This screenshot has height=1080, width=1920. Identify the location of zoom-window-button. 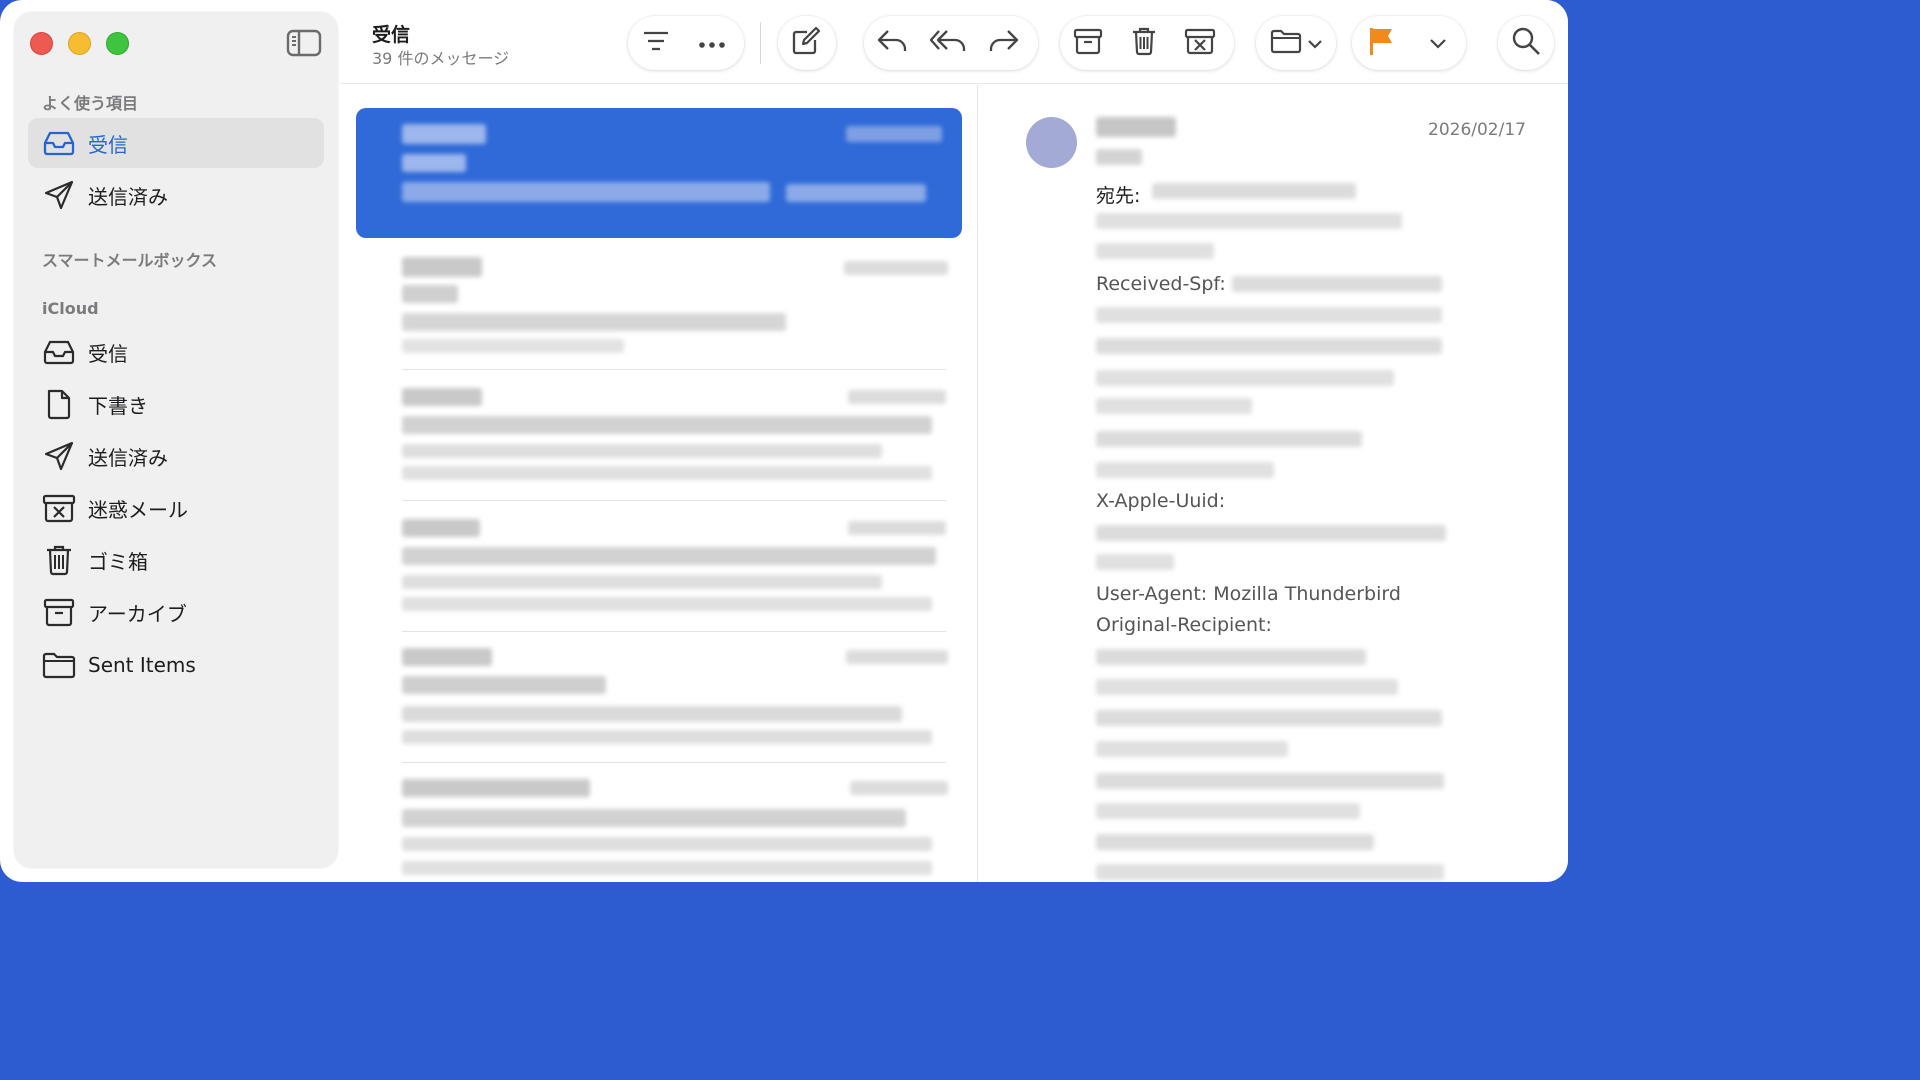
(117, 43).